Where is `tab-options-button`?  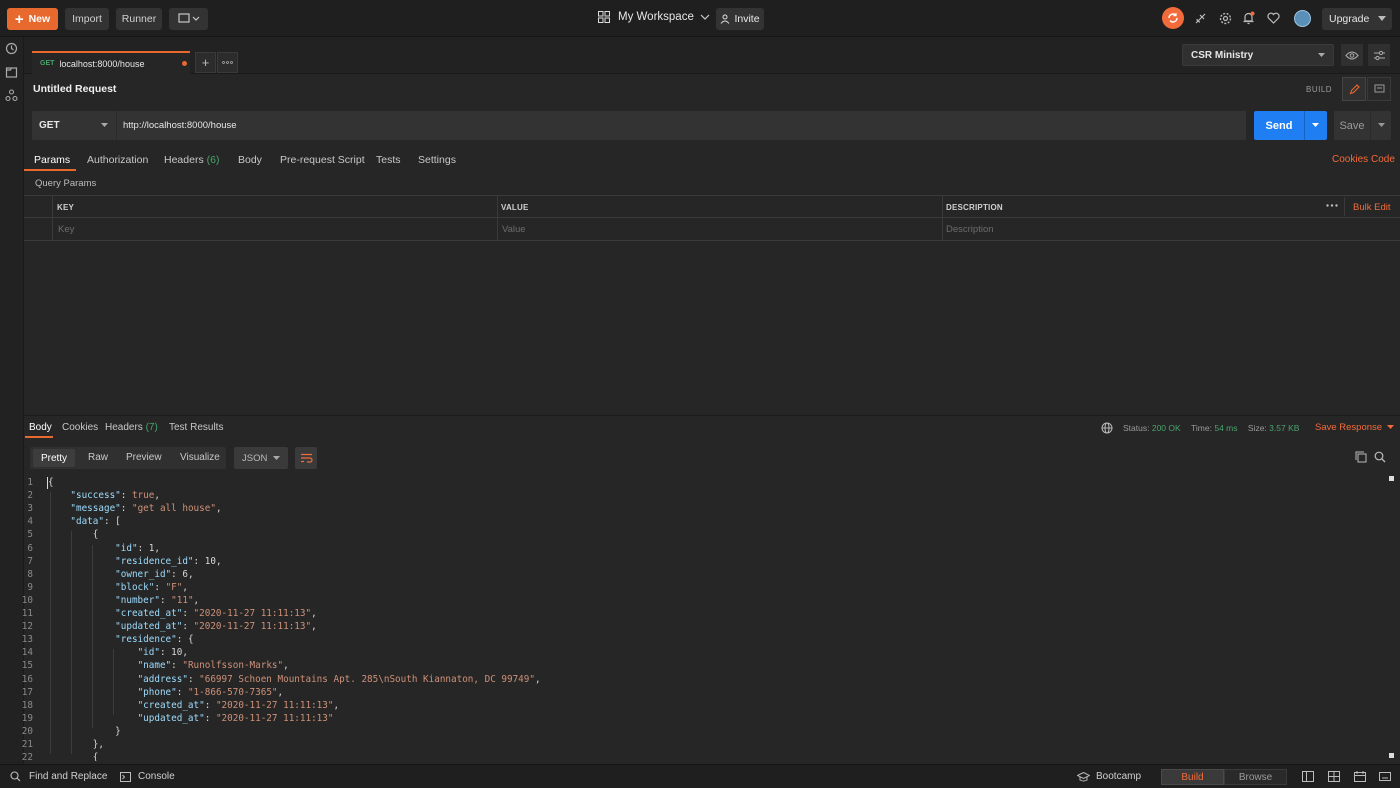 tab-options-button is located at coordinates (227, 62).